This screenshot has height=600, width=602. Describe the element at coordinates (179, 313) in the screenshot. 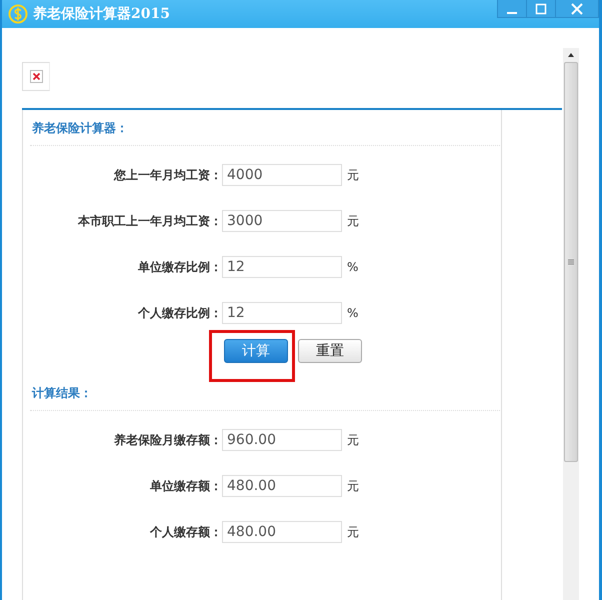

I see `field-label: 个人缴存比例：` at that location.